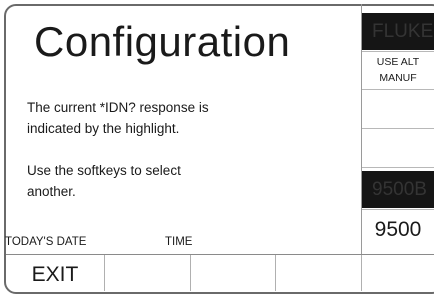 This screenshot has width=434, height=295. Describe the element at coordinates (104, 181) in the screenshot. I see `softkey-hint-text: Use the softkeys to select another.` at that location.